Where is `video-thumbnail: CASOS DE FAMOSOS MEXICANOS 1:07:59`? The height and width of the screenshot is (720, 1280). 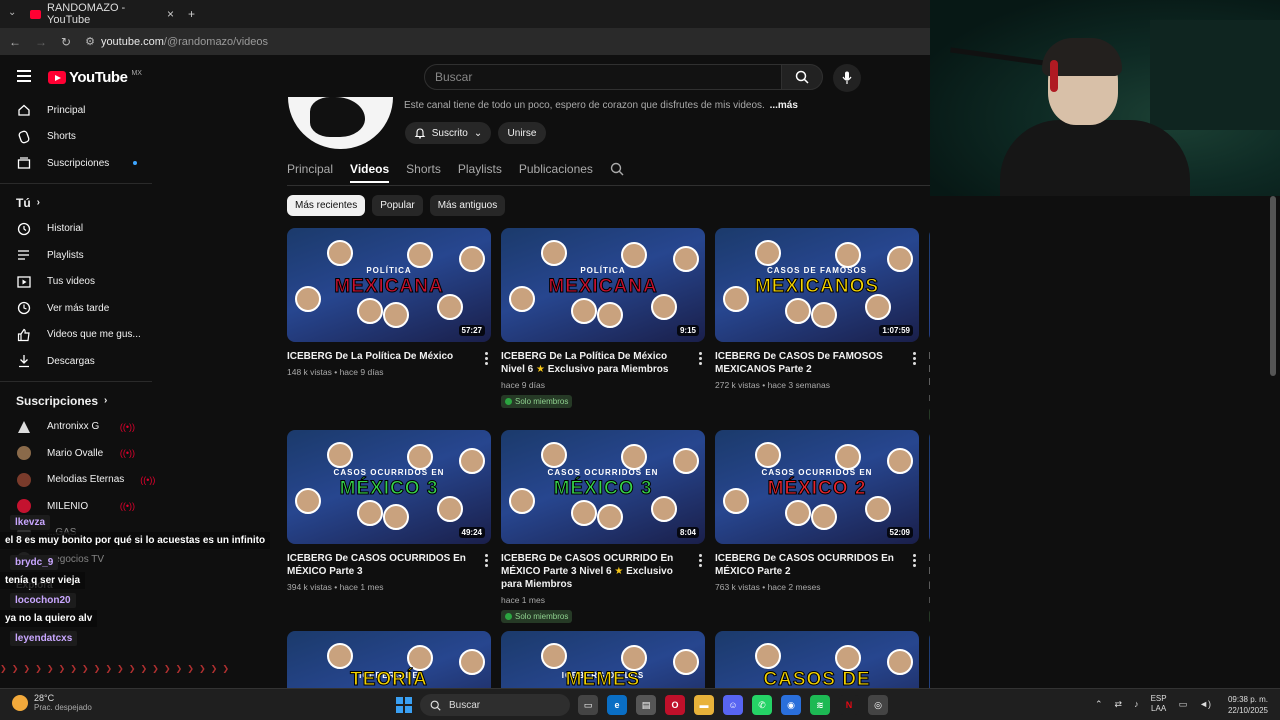
video-thumbnail: CASOS DE FAMOSOS MEXICANOS 1:07:59 is located at coordinates (817, 285).